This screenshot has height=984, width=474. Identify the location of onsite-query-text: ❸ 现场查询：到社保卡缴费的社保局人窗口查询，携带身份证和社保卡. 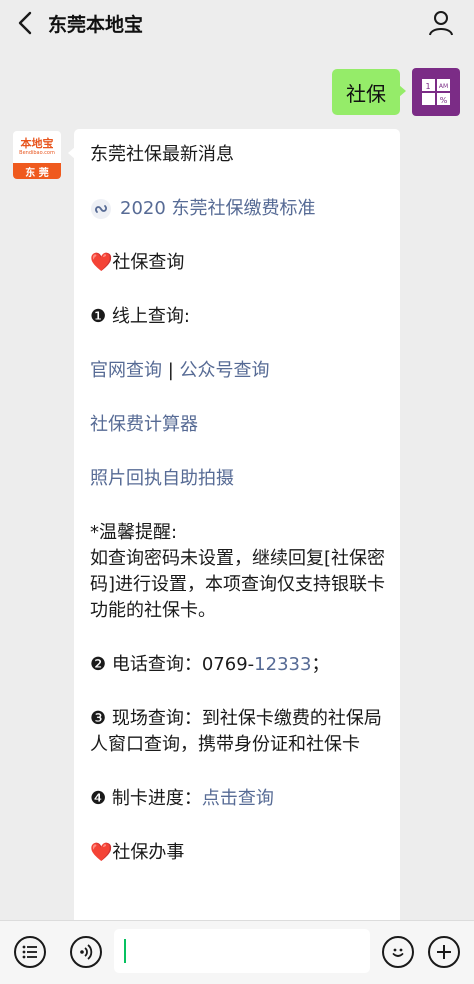
(236, 731).